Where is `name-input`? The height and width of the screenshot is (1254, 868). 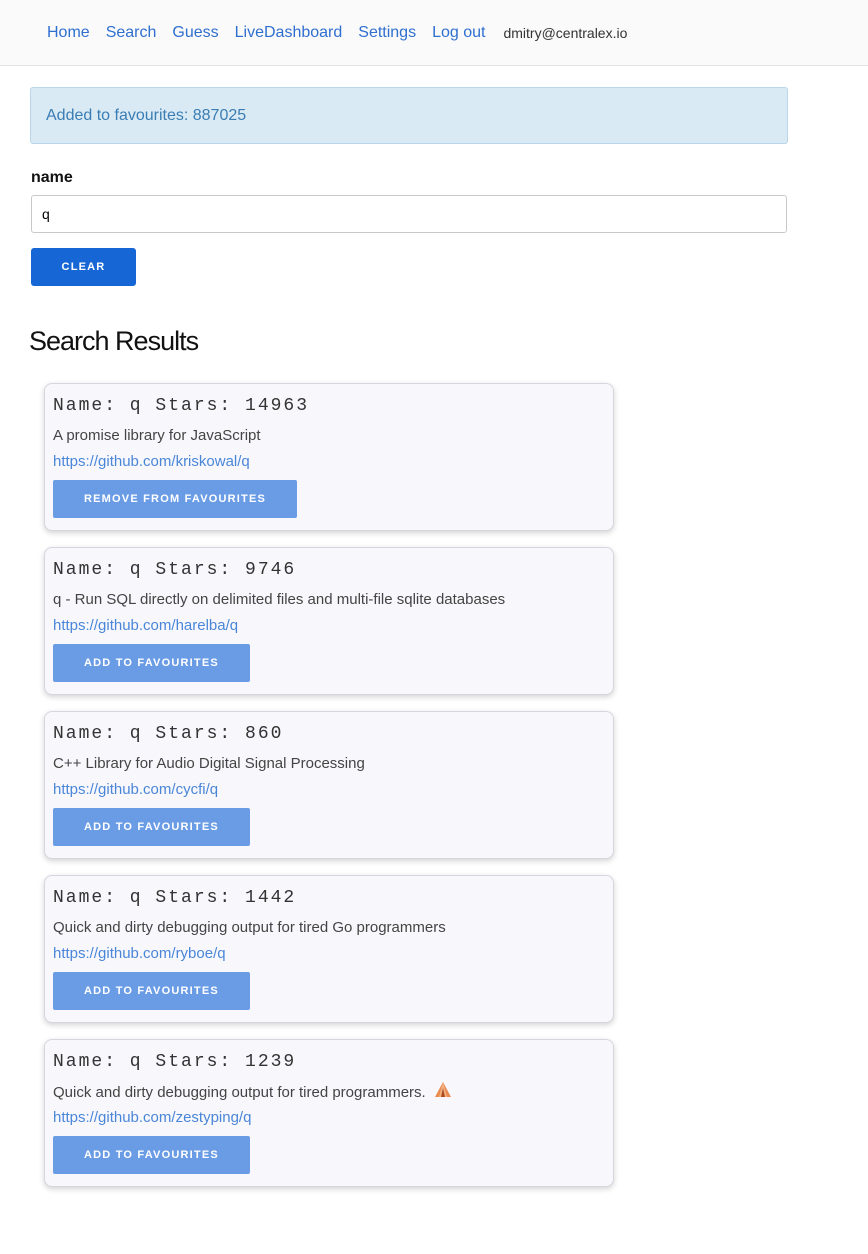
name-input is located at coordinates (409, 214).